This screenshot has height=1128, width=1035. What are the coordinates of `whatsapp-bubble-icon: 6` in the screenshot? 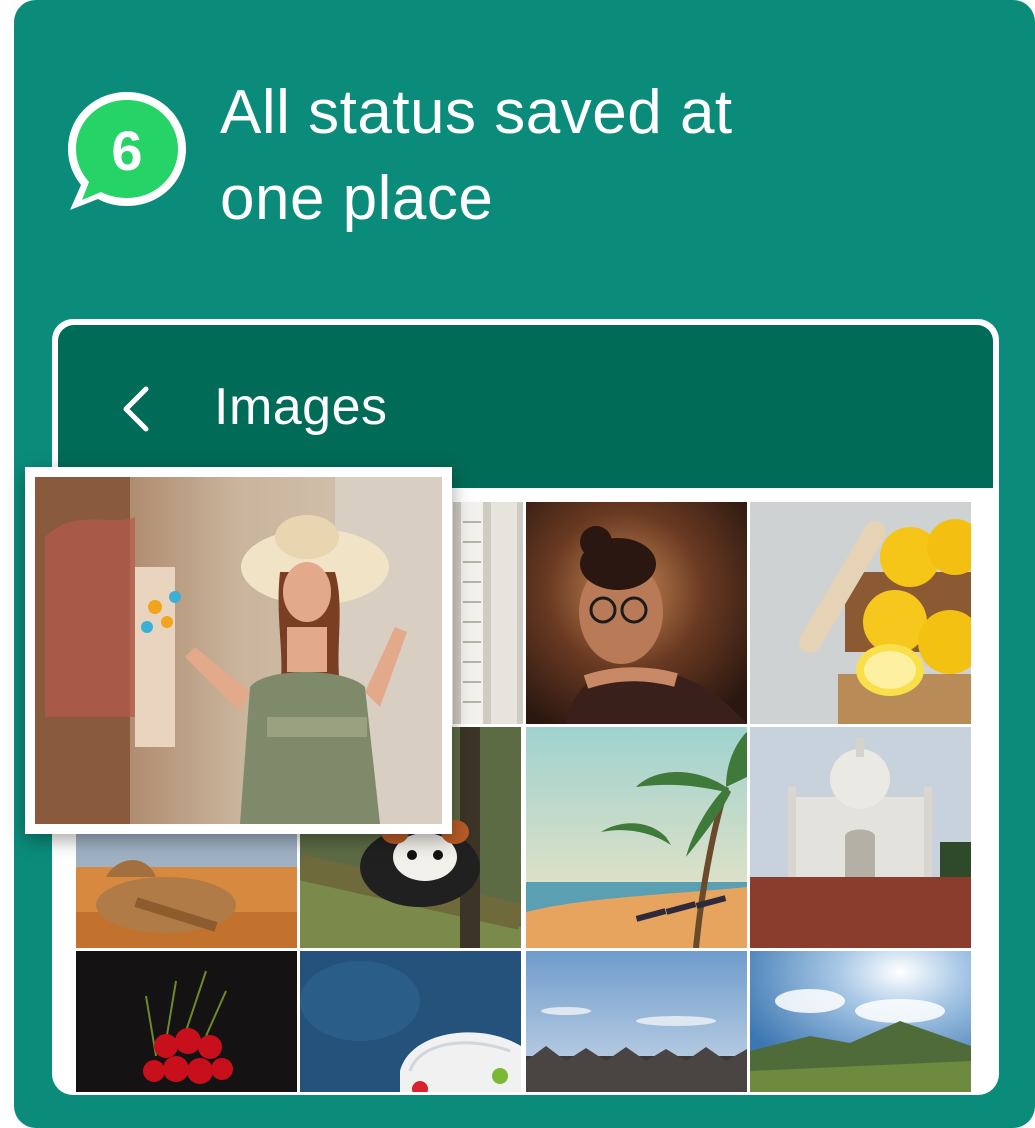 It's located at (127, 151).